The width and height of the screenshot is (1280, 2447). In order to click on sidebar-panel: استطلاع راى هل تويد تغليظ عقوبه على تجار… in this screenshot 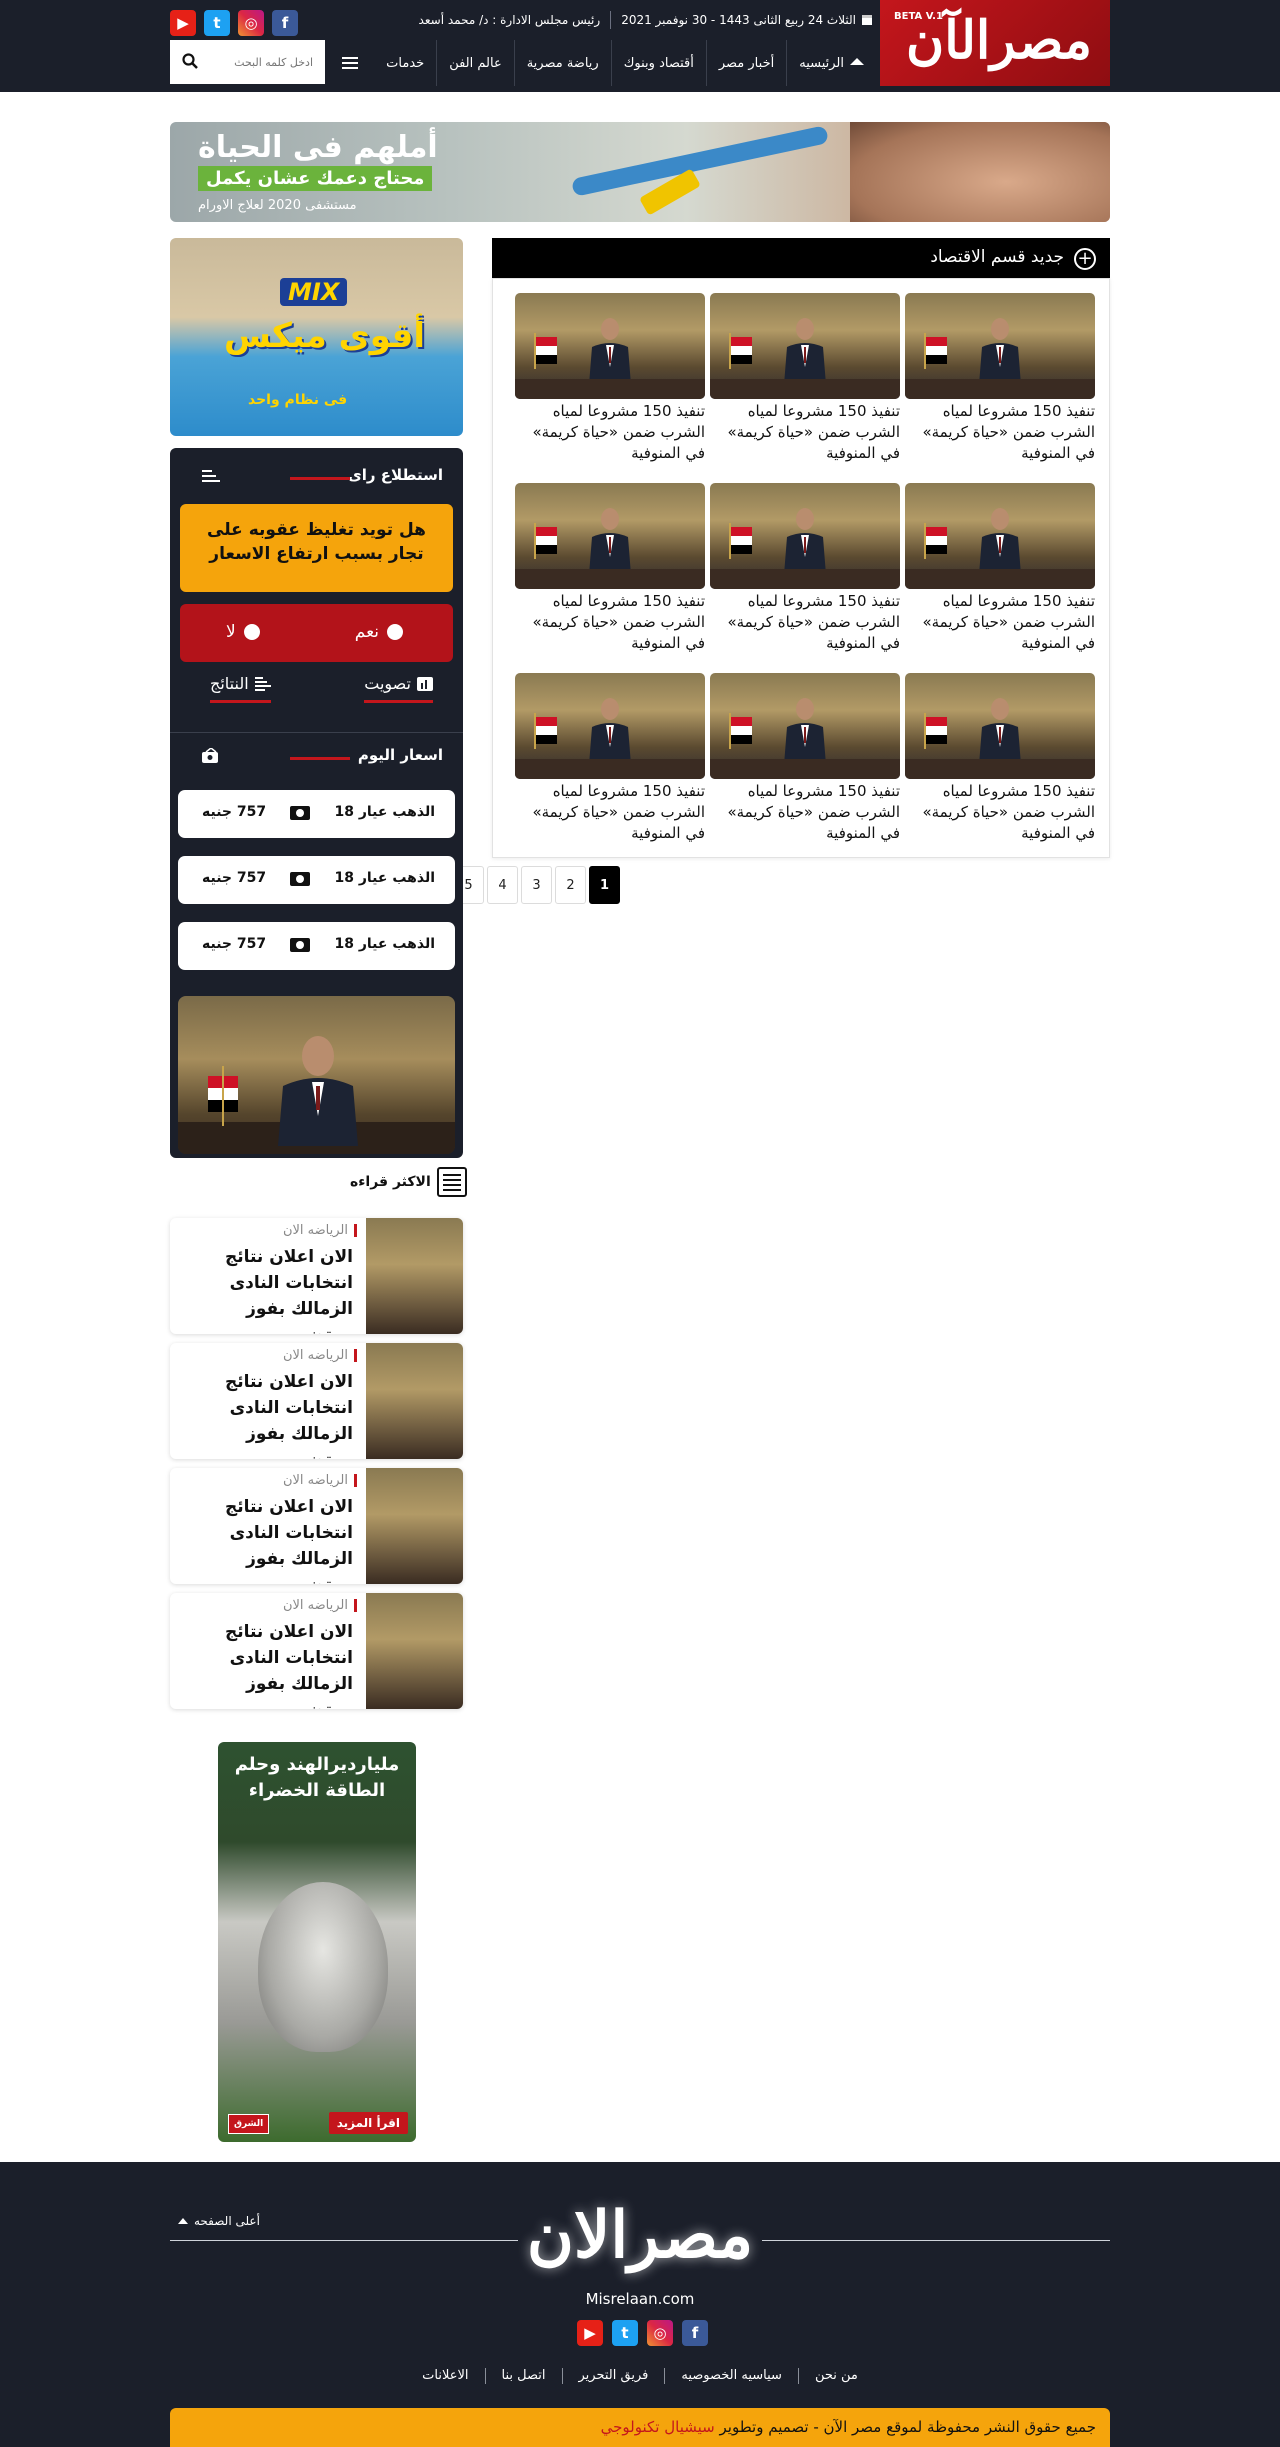, I will do `click(316, 803)`.